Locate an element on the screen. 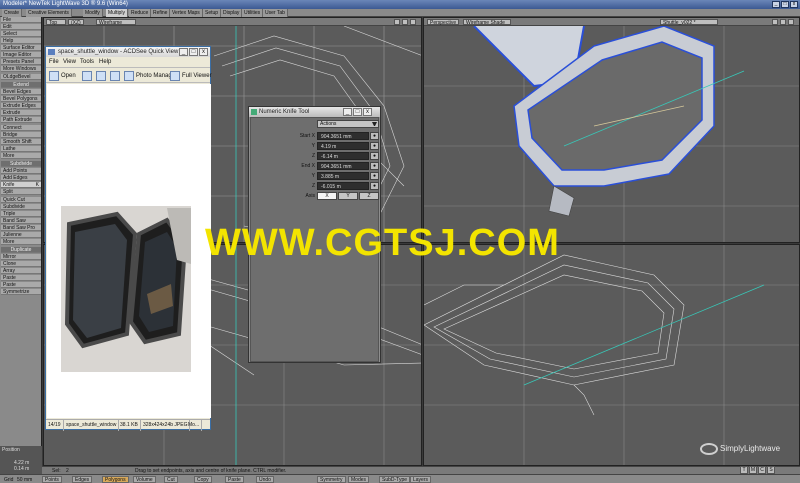 This screenshot has width=800, height=483. previous-image-icon is located at coordinates (87, 76).